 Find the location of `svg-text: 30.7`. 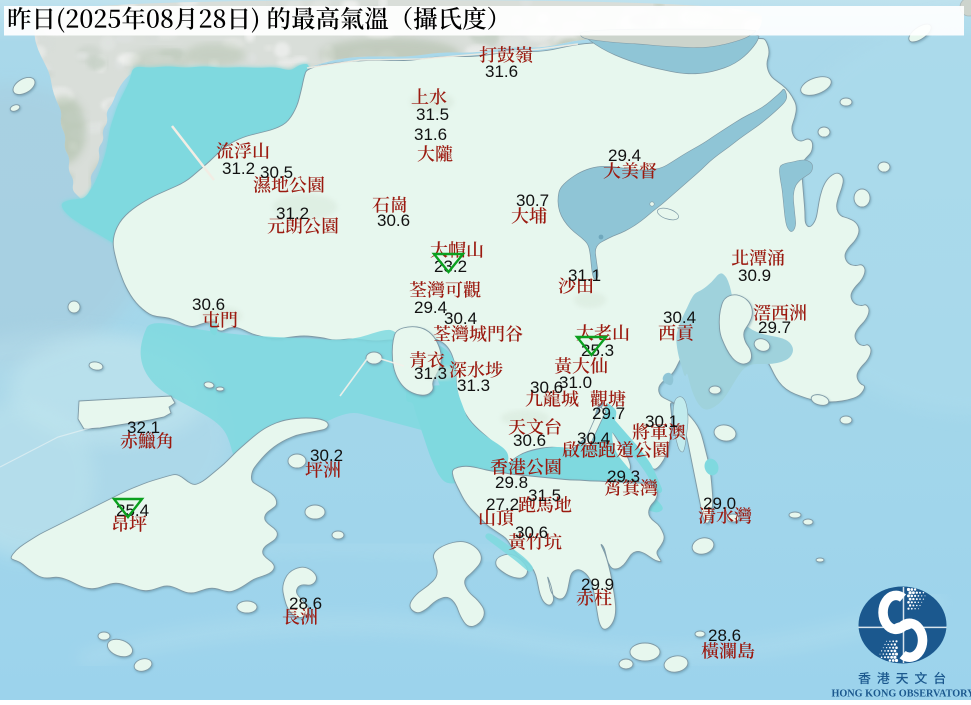

svg-text: 30.7 is located at coordinates (532, 200).